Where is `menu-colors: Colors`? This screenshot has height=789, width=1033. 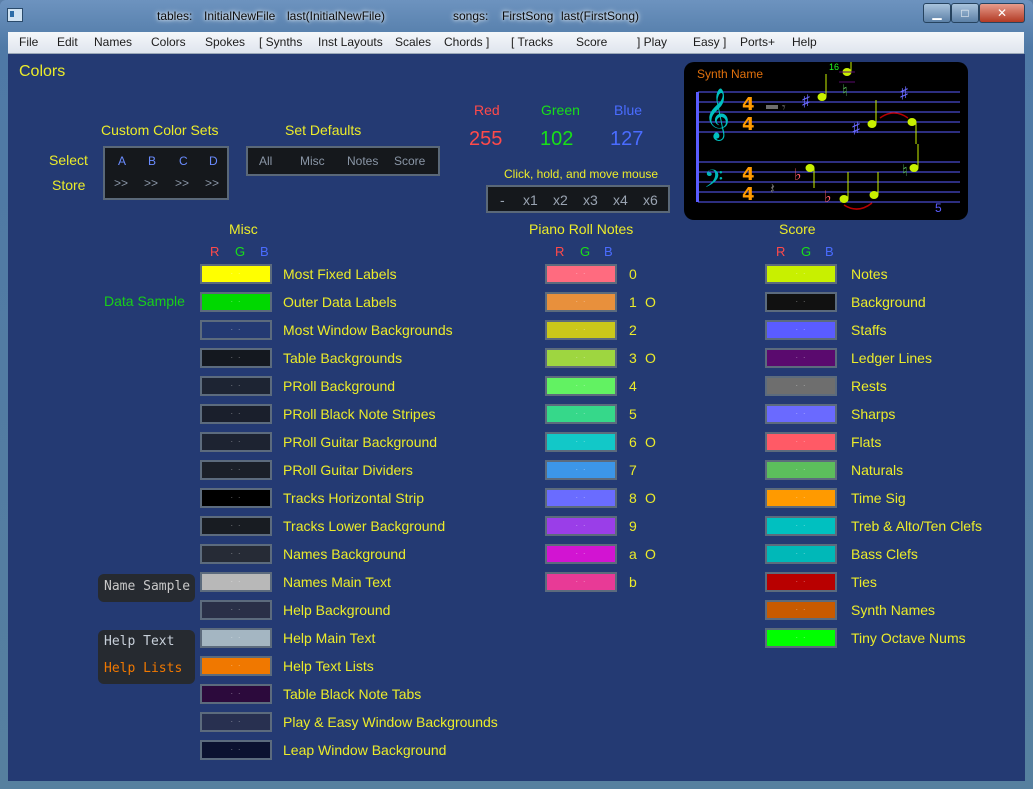
menu-colors: Colors is located at coordinates (168, 42).